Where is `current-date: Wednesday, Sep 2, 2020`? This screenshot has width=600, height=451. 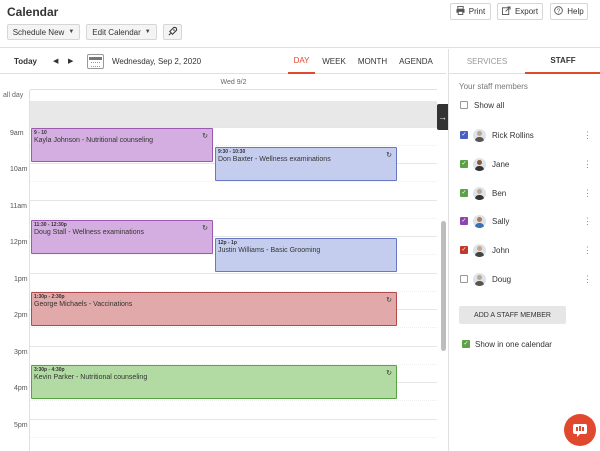 current-date: Wednesday, Sep 2, 2020 is located at coordinates (157, 61).